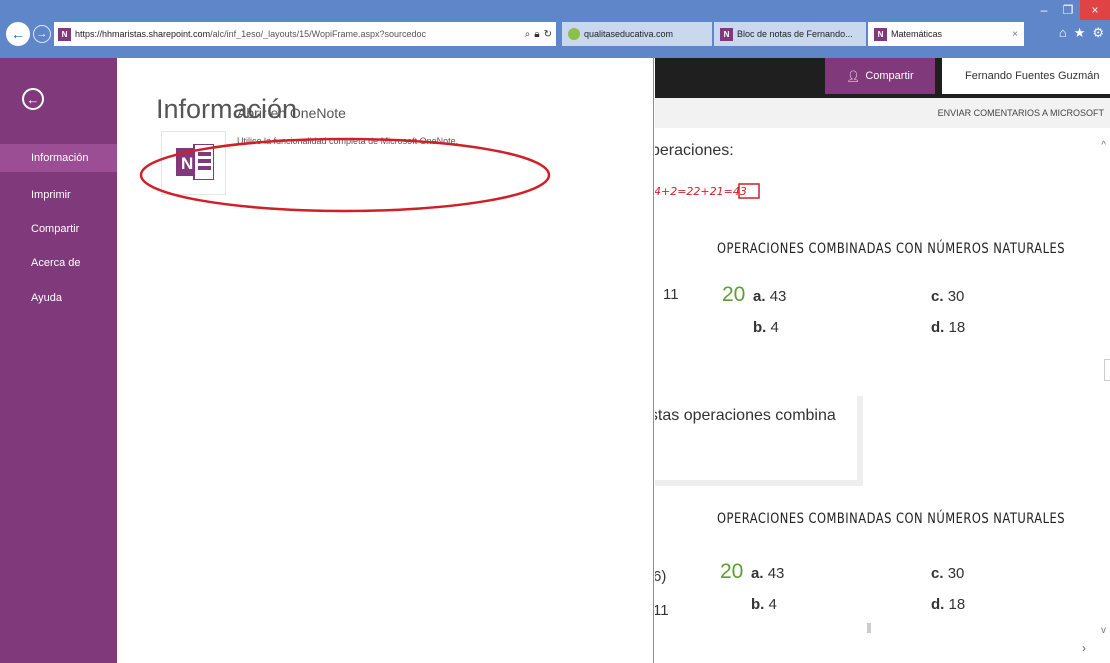  What do you see at coordinates (869, 628) in the screenshot?
I see `scroll-thumb` at bounding box center [869, 628].